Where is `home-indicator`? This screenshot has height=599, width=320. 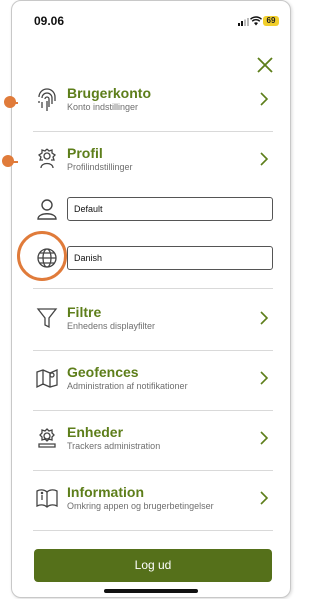
home-indicator is located at coordinates (151, 591).